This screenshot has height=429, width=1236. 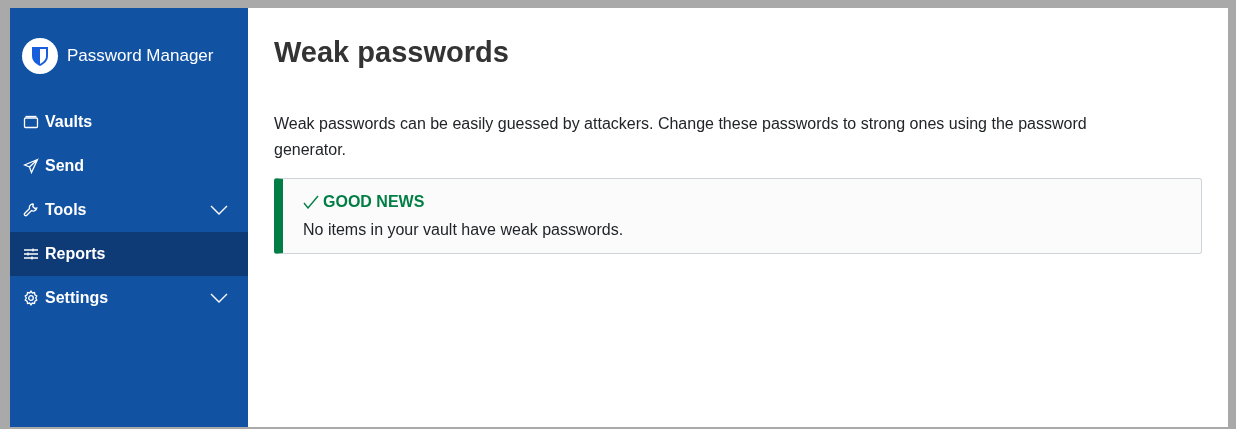 I want to click on gear-icon, so click(x=31, y=298).